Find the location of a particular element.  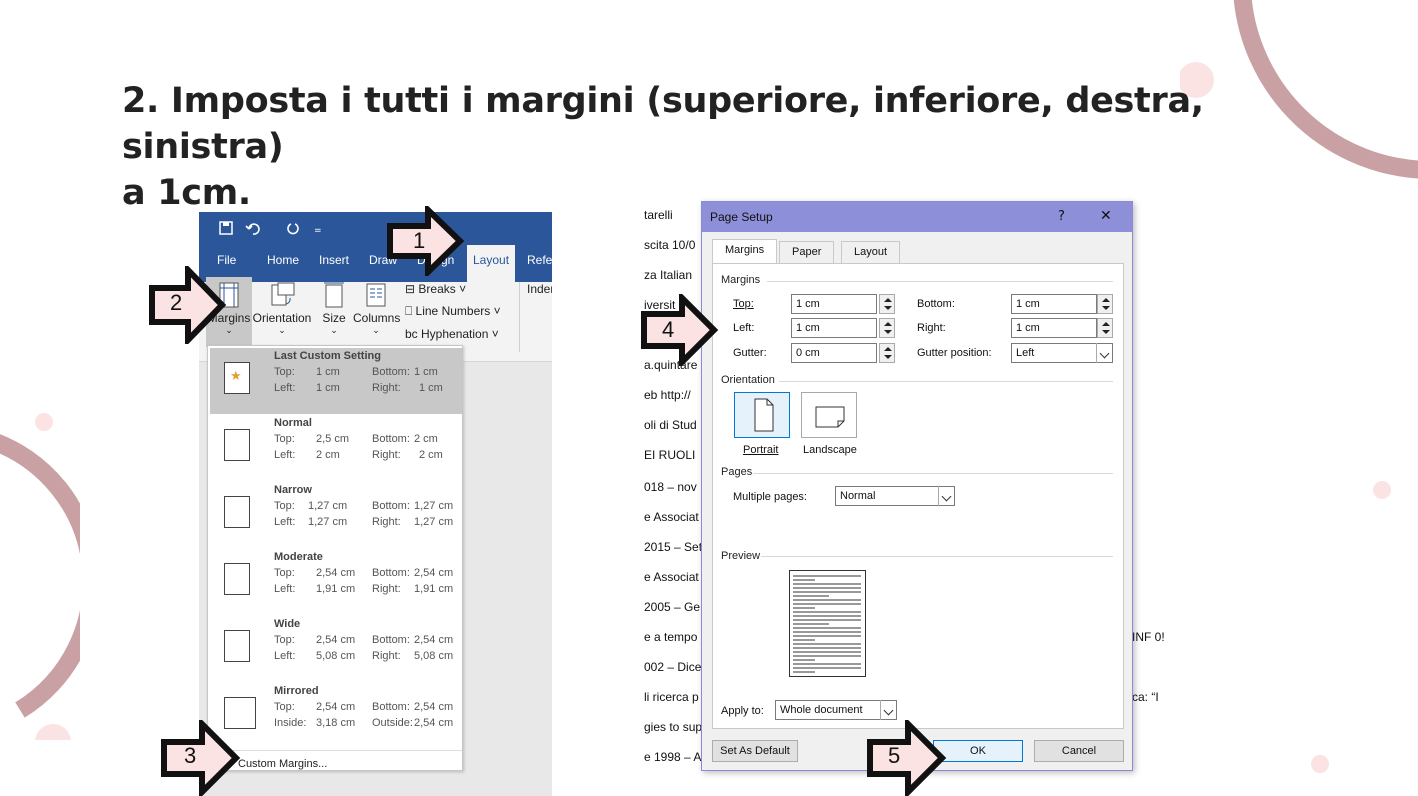

orientation-icon is located at coordinates (283, 294).